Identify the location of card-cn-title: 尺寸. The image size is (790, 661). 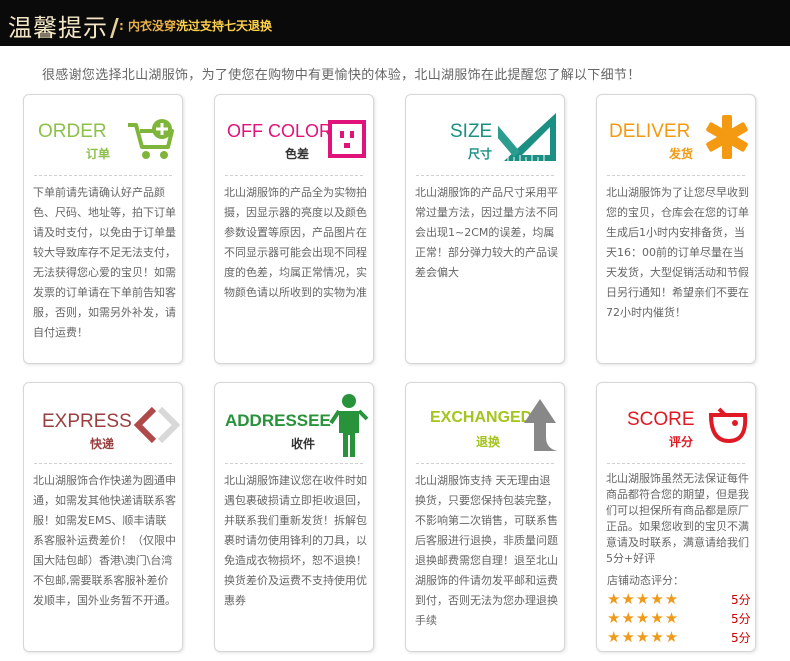
(480, 154).